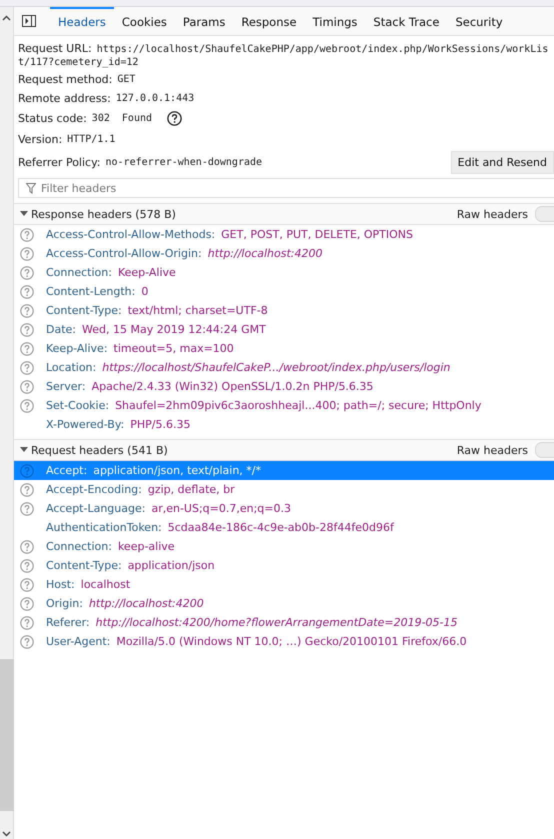 Image resolution: width=554 pixels, height=839 pixels. What do you see at coordinates (82, 21) in the screenshot?
I see `tab: Headers` at bounding box center [82, 21].